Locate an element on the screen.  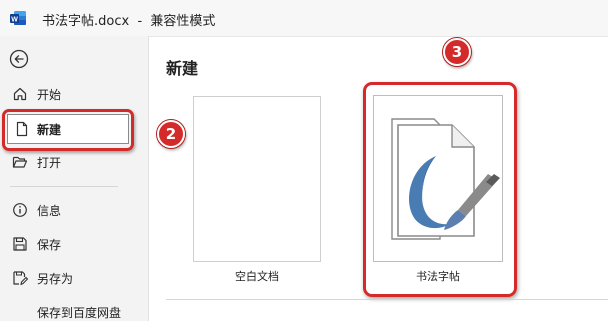
save-as-icon is located at coordinates (20, 278).